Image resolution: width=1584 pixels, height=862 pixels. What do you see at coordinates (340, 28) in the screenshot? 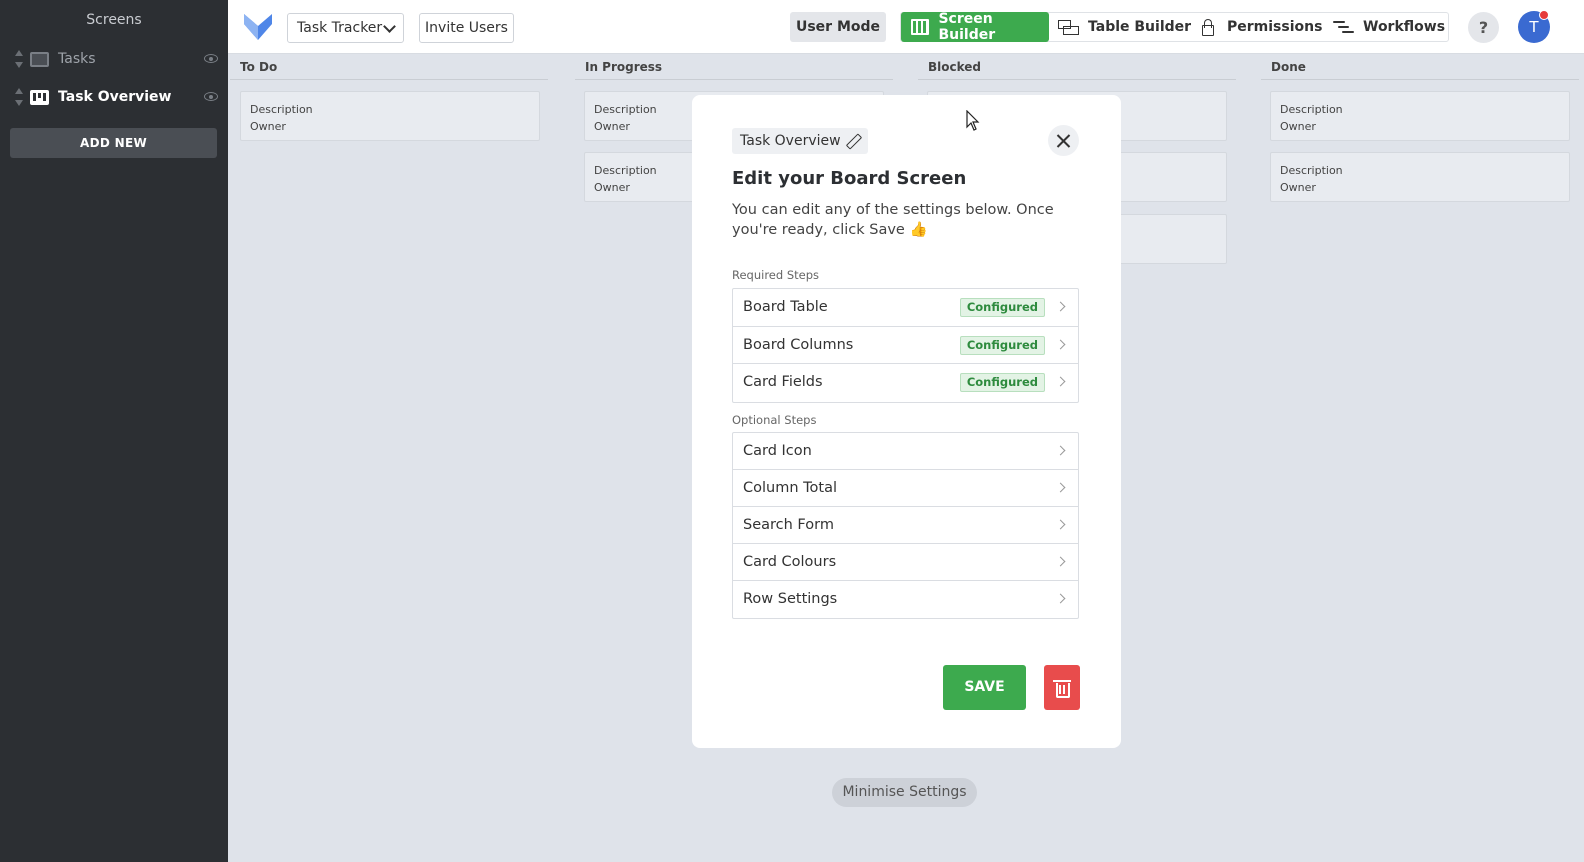
I see `app-name: Task Tracker` at bounding box center [340, 28].